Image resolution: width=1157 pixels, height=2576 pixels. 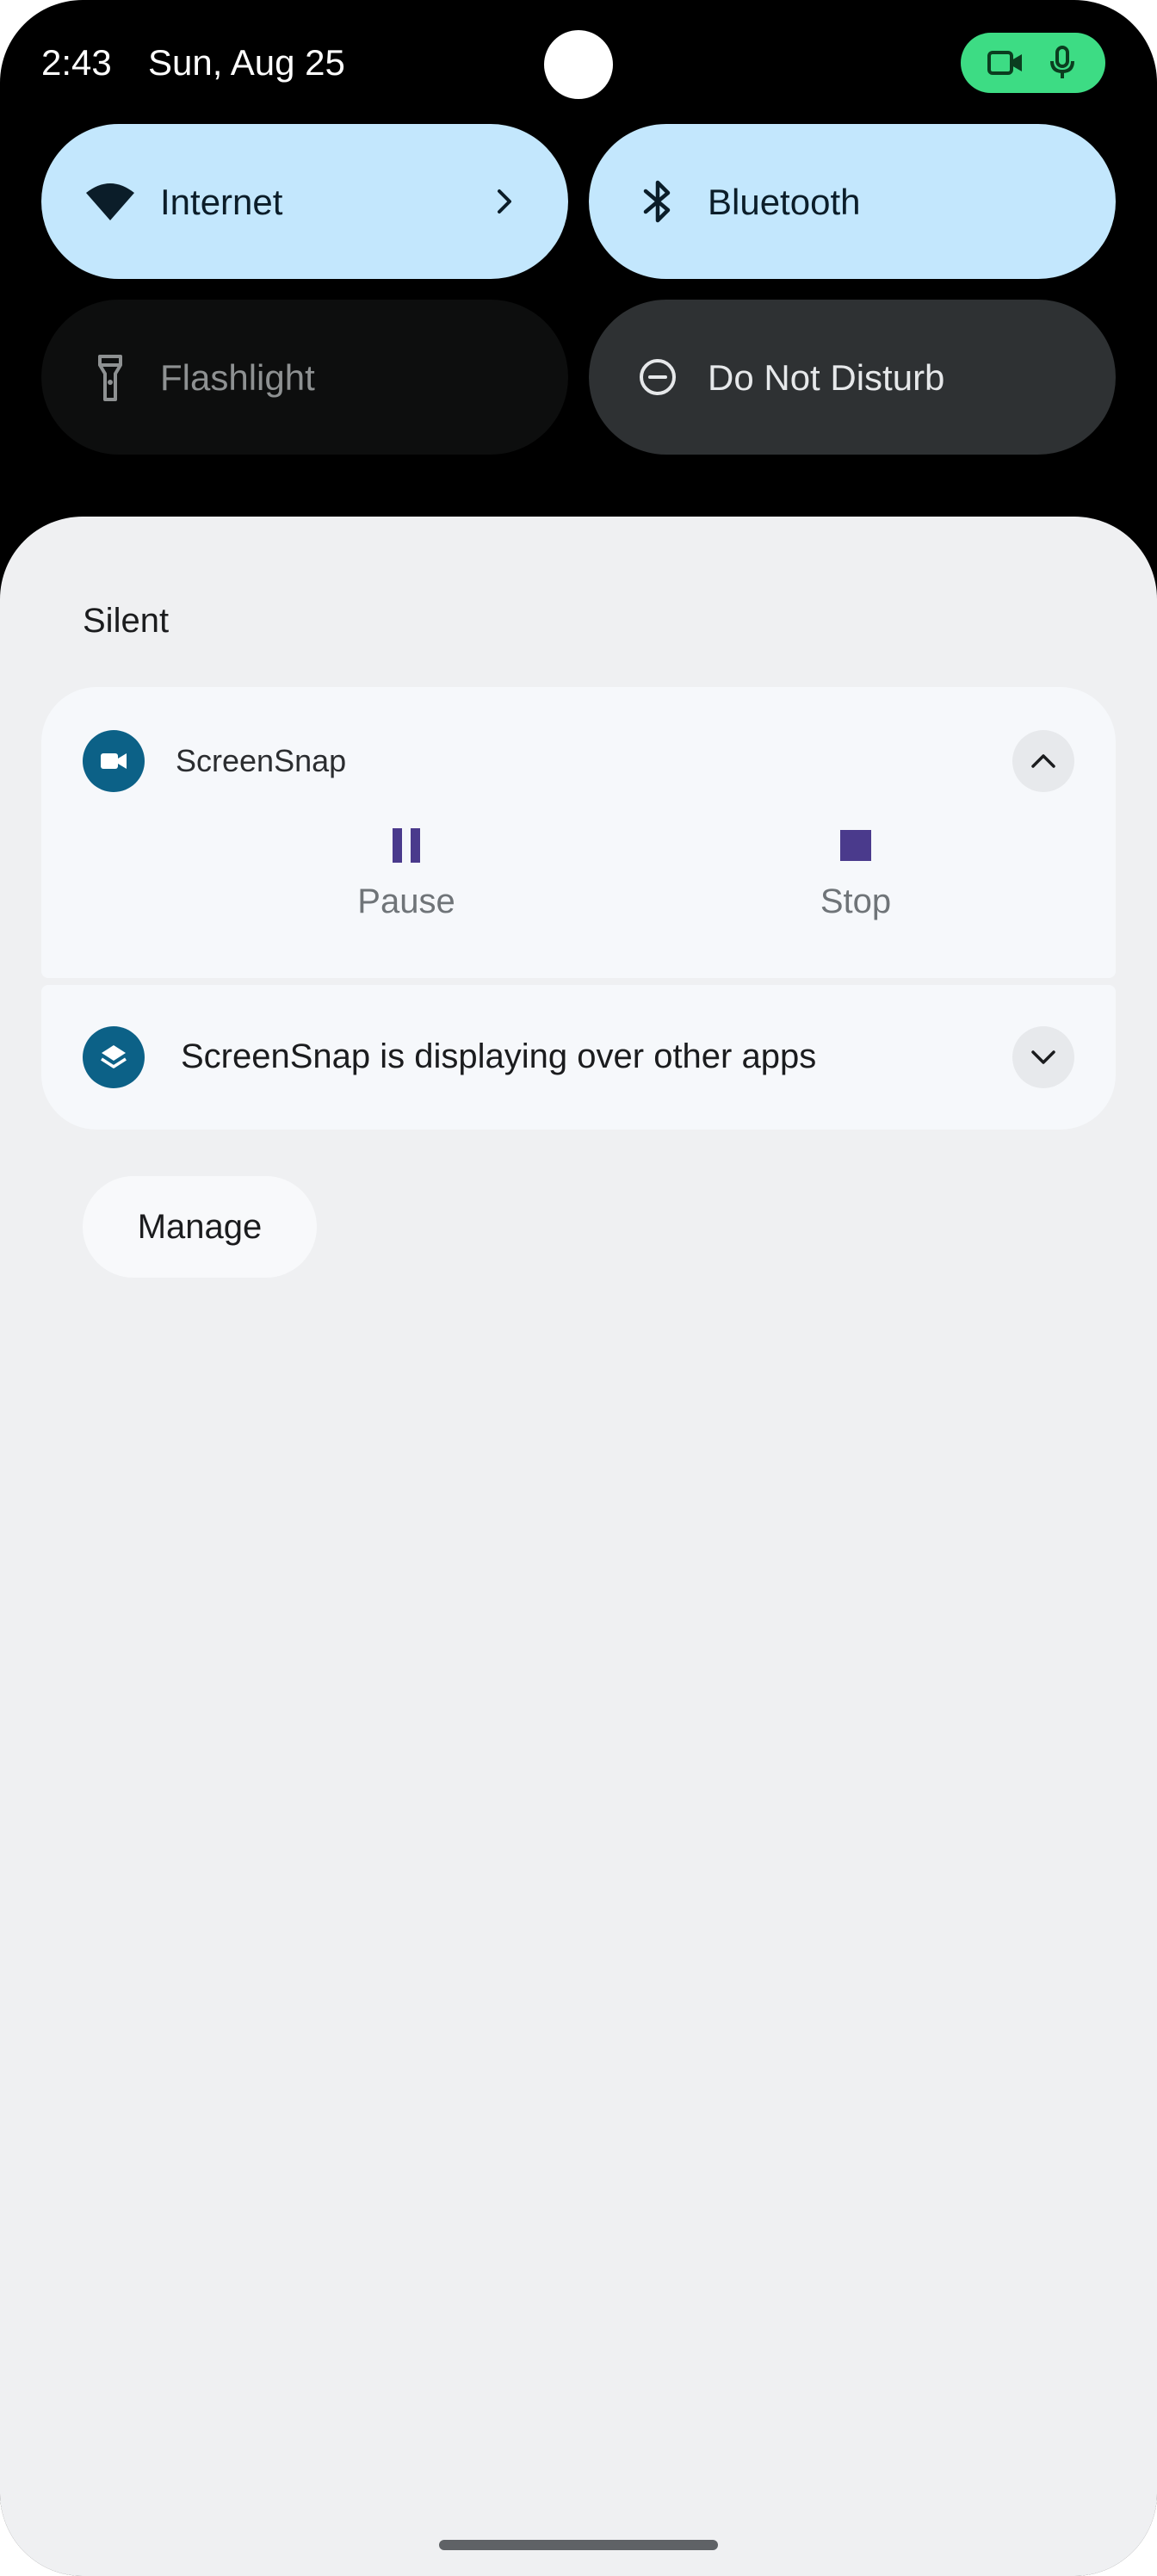 I want to click on layers-icon, so click(x=114, y=1056).